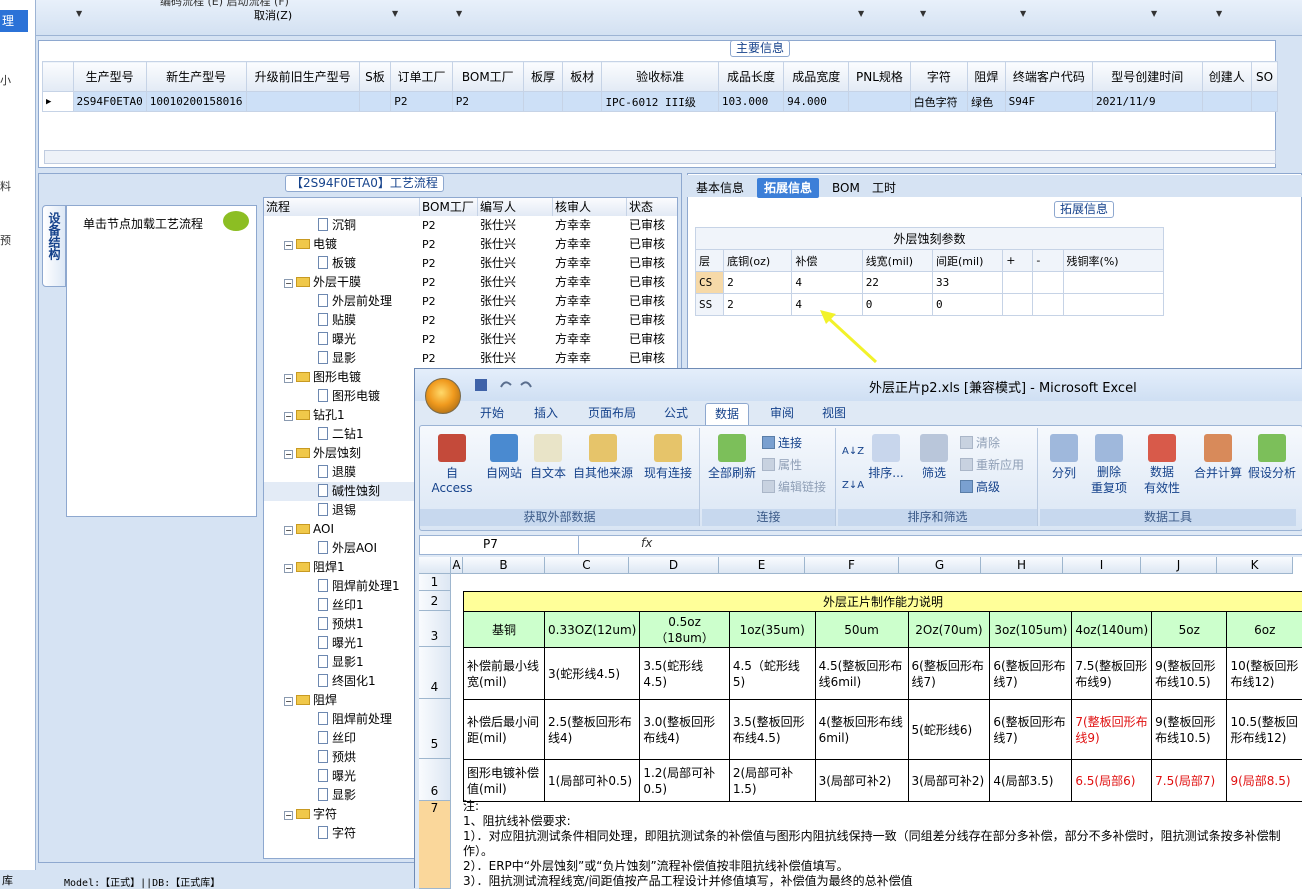 The image size is (1302, 889). I want to click on cell: 22, so click(897, 283).